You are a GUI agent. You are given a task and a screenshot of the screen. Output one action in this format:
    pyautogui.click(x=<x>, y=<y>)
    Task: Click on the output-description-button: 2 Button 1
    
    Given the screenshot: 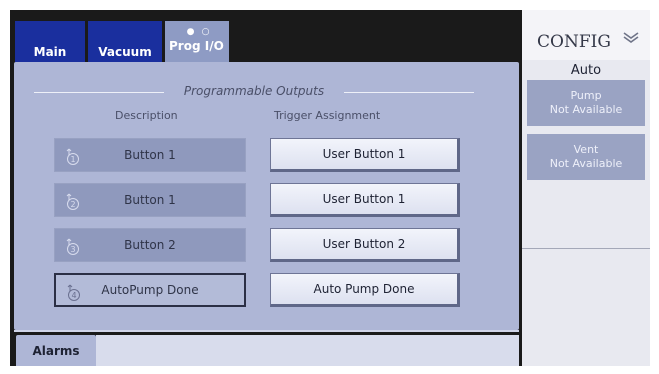 What is the action you would take?
    pyautogui.click(x=150, y=200)
    